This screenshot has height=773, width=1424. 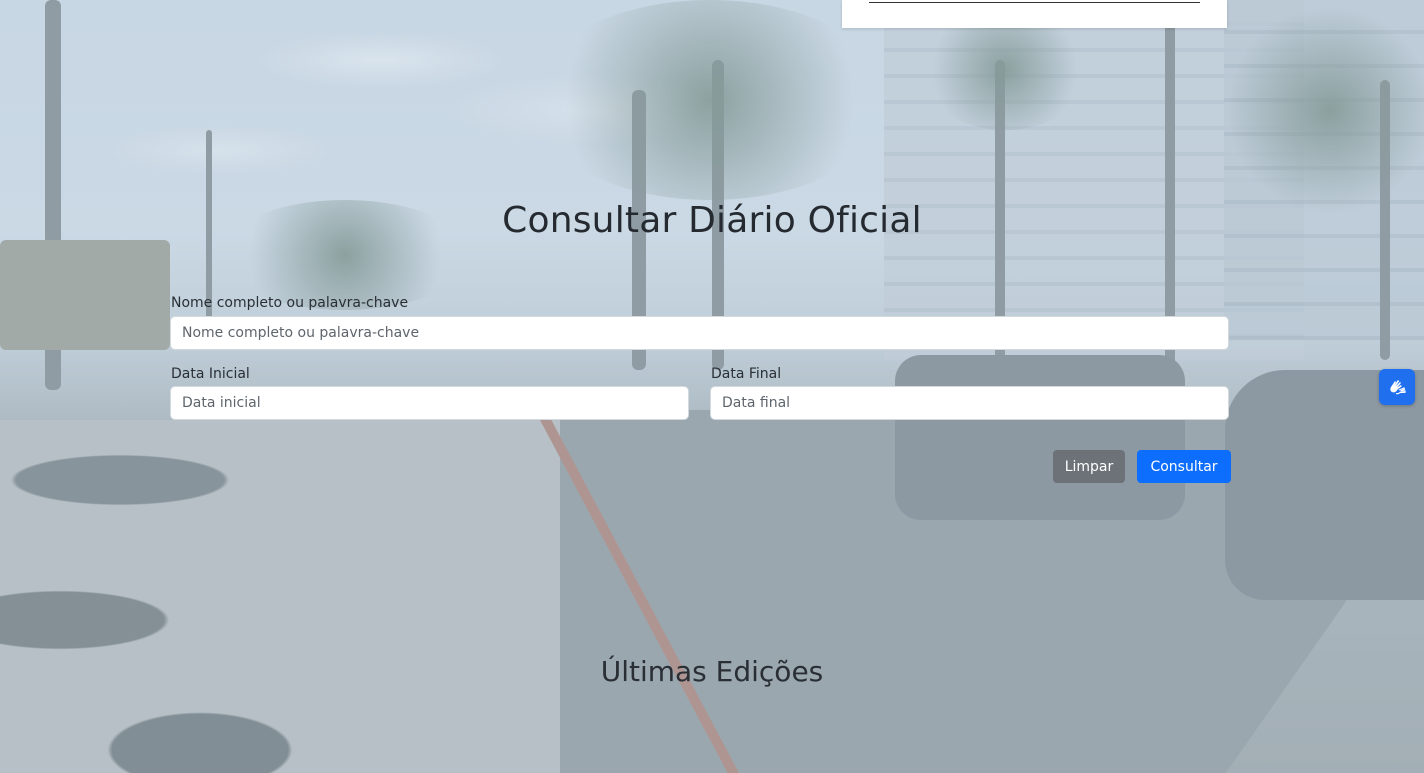 I want to click on page-title: Consultar Diário Oficial, so click(x=712, y=220).